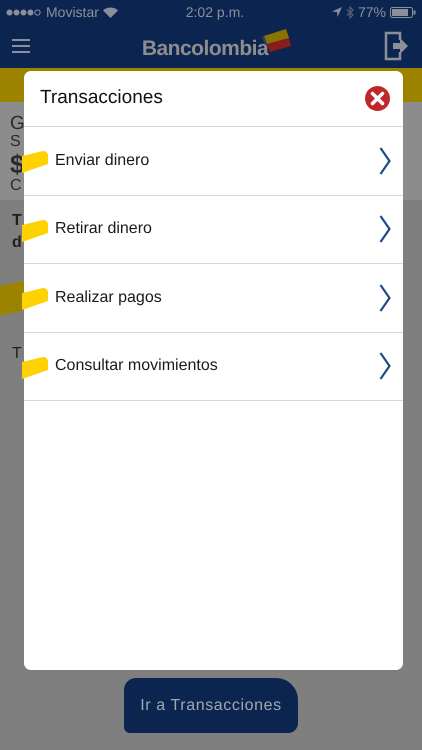  Describe the element at coordinates (403, 12) in the screenshot. I see `battery-icon` at that location.